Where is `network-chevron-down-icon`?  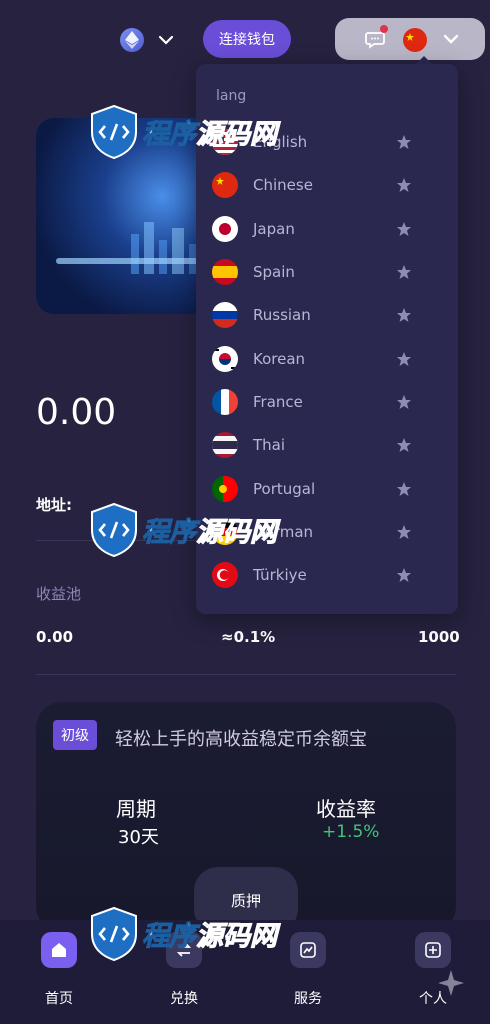 network-chevron-down-icon is located at coordinates (166, 40).